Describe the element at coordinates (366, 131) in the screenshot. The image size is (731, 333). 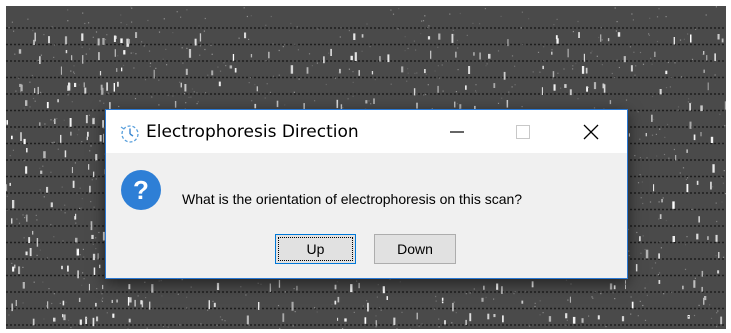
I see `dialog-titlebar: Electrophoresis Direction` at that location.